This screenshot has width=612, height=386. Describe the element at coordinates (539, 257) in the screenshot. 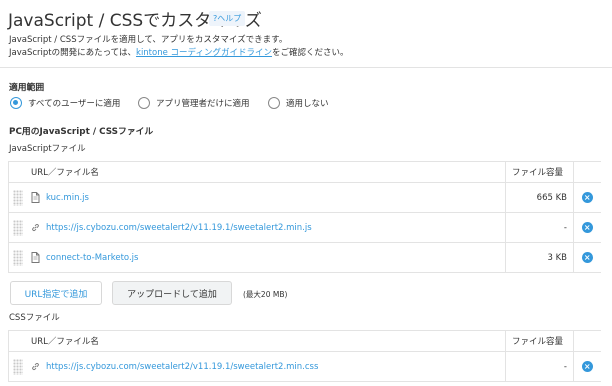

I see `file-size: 3 KB` at that location.